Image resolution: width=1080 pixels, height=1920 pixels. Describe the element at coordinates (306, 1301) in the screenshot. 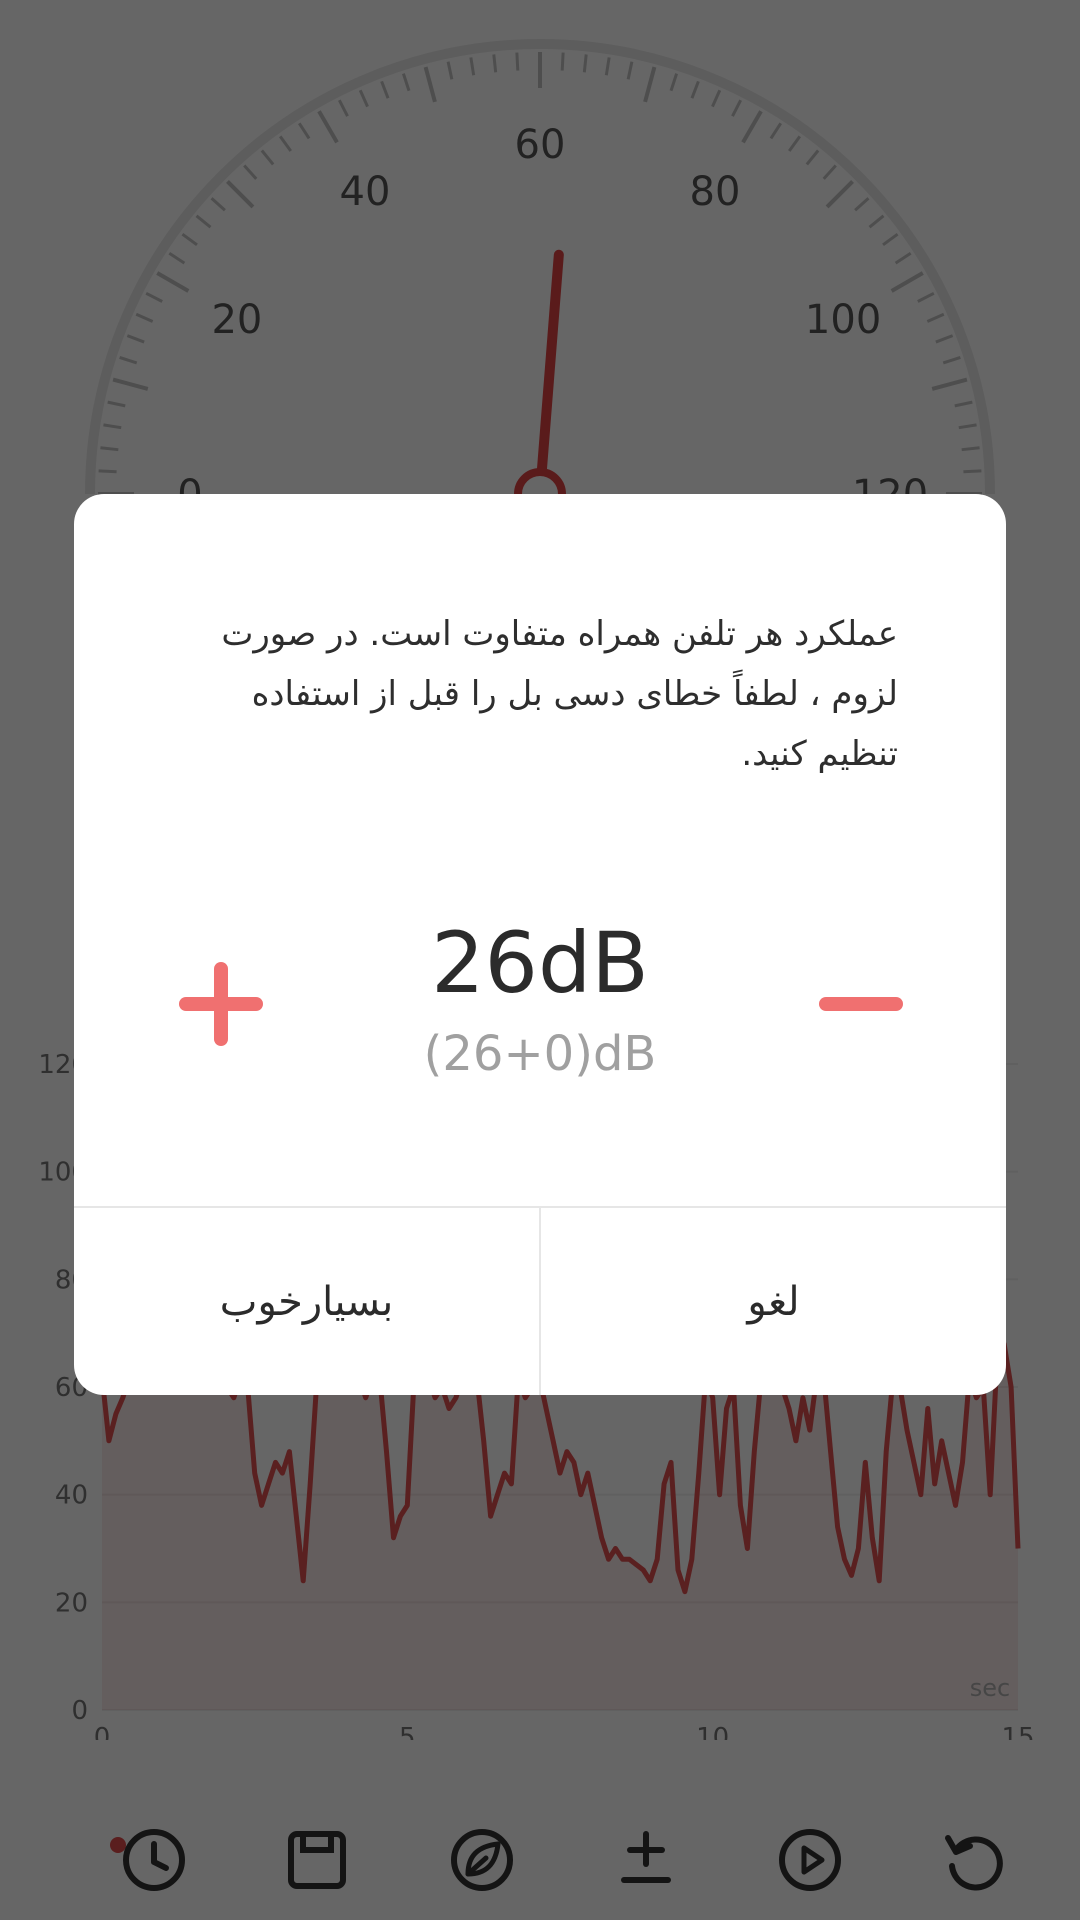

I see `ok-button: بسیارخوب` at that location.